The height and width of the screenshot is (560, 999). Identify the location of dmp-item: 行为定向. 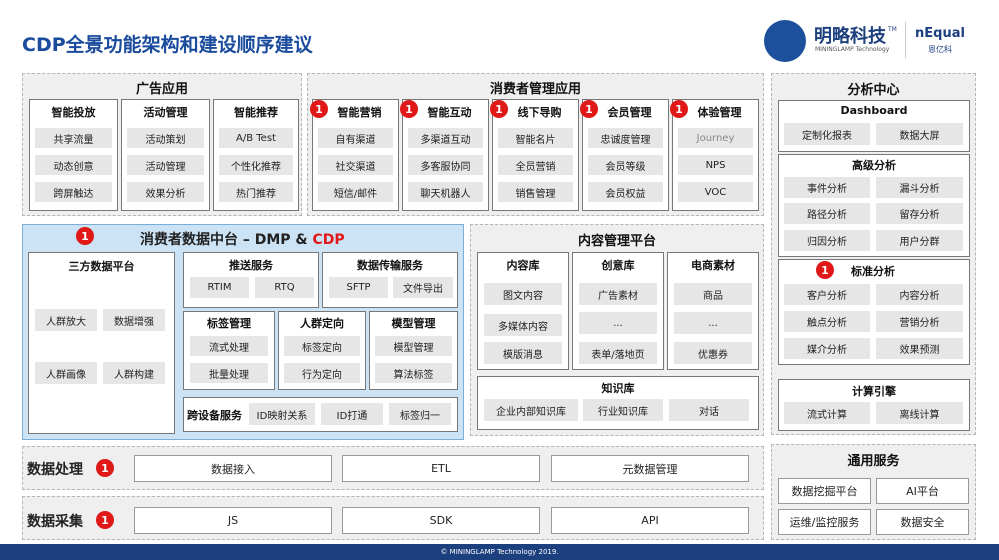
(322, 373).